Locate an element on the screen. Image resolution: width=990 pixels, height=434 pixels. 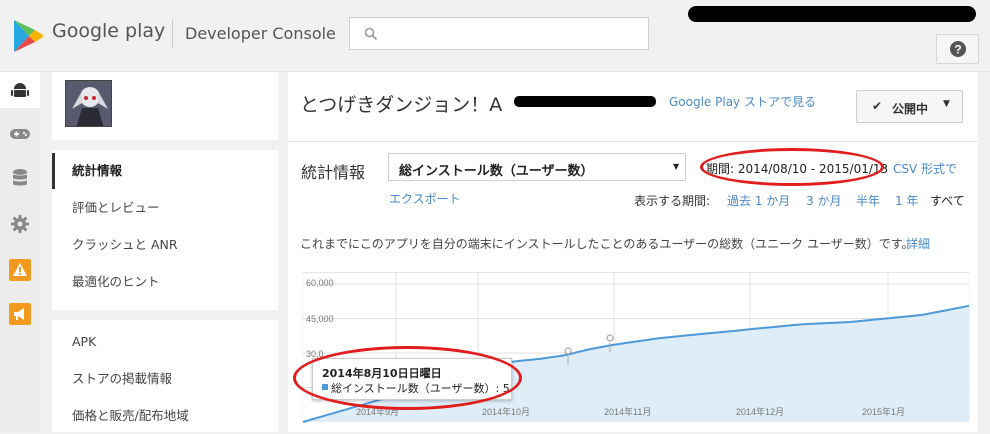
redacted-account is located at coordinates (832, 14).